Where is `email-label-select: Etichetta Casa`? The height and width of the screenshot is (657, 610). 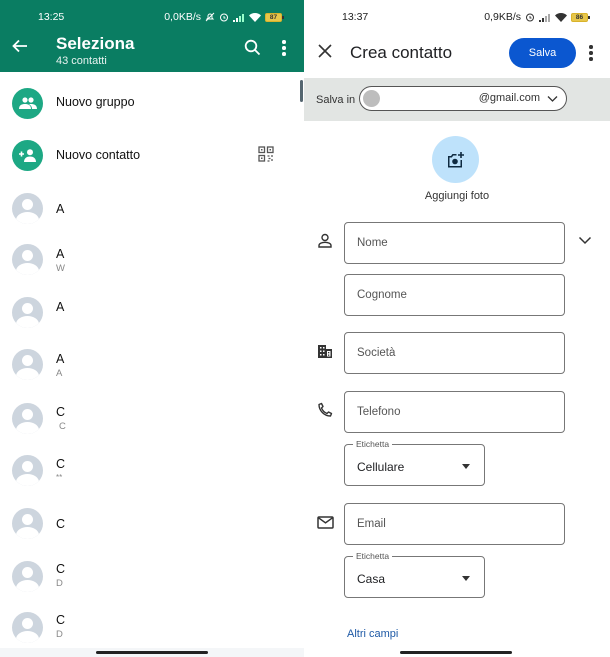 email-label-select: Etichetta Casa is located at coordinates (414, 574).